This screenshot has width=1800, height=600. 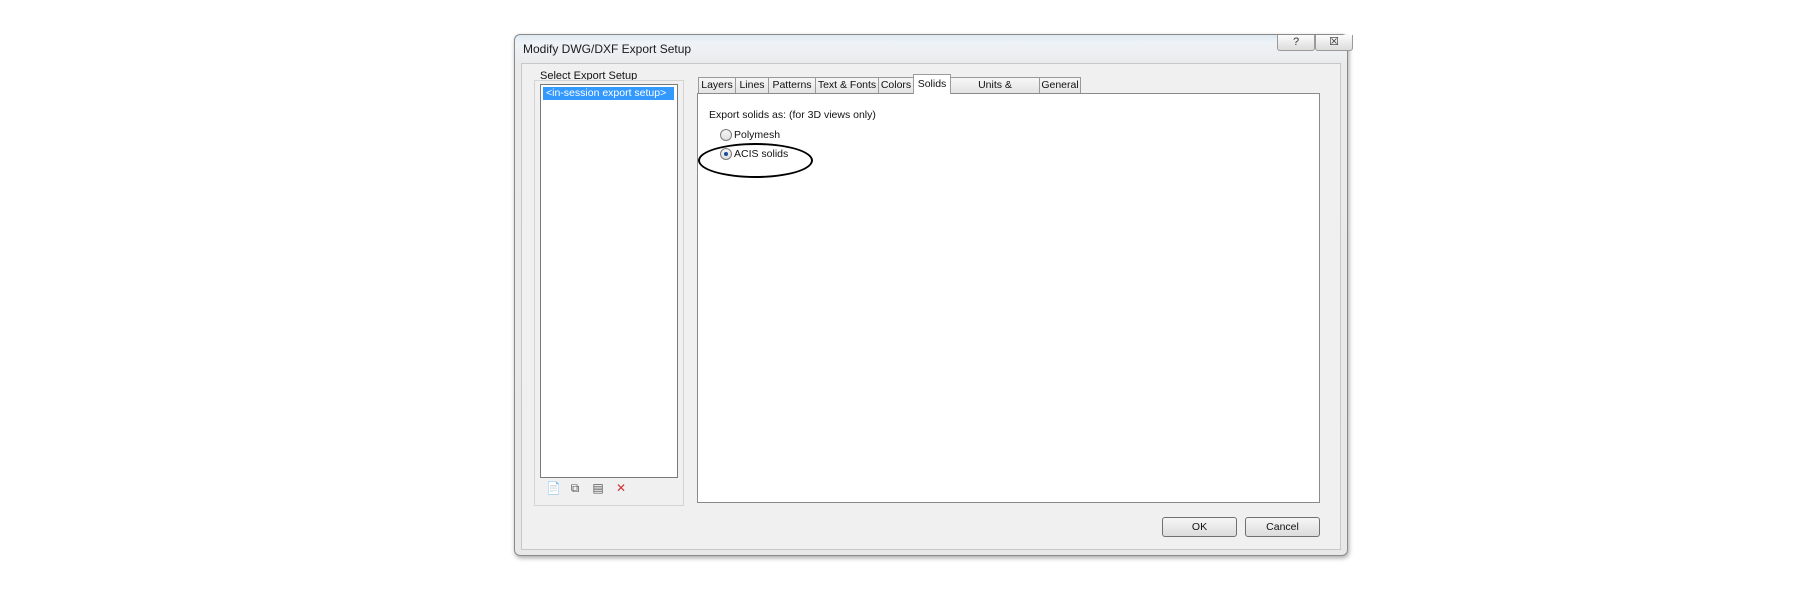 I want to click on help-icon: ?, so click(x=1296, y=42).